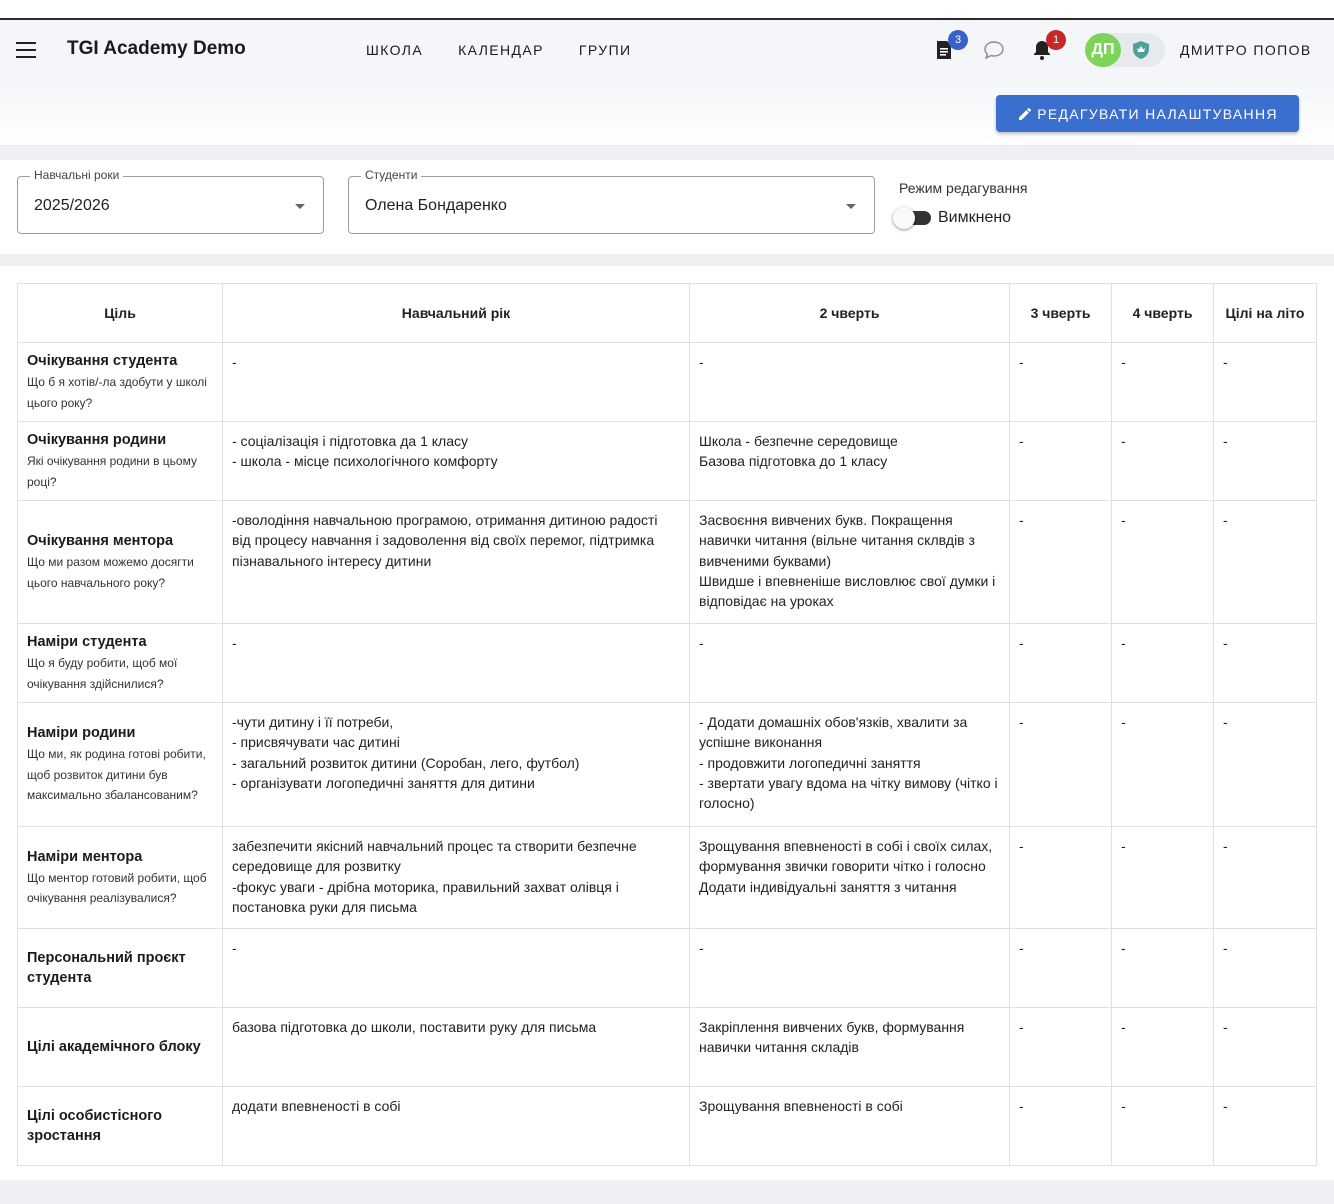 This screenshot has width=1334, height=1204. Describe the element at coordinates (958, 40) in the screenshot. I see `documents-badge: 3` at that location.